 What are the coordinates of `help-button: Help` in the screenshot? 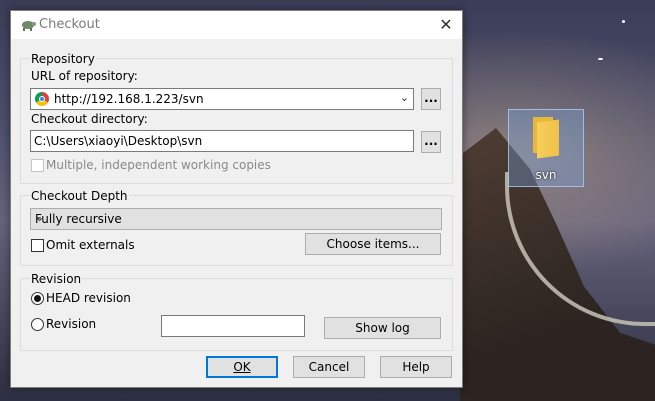 It's located at (416, 367).